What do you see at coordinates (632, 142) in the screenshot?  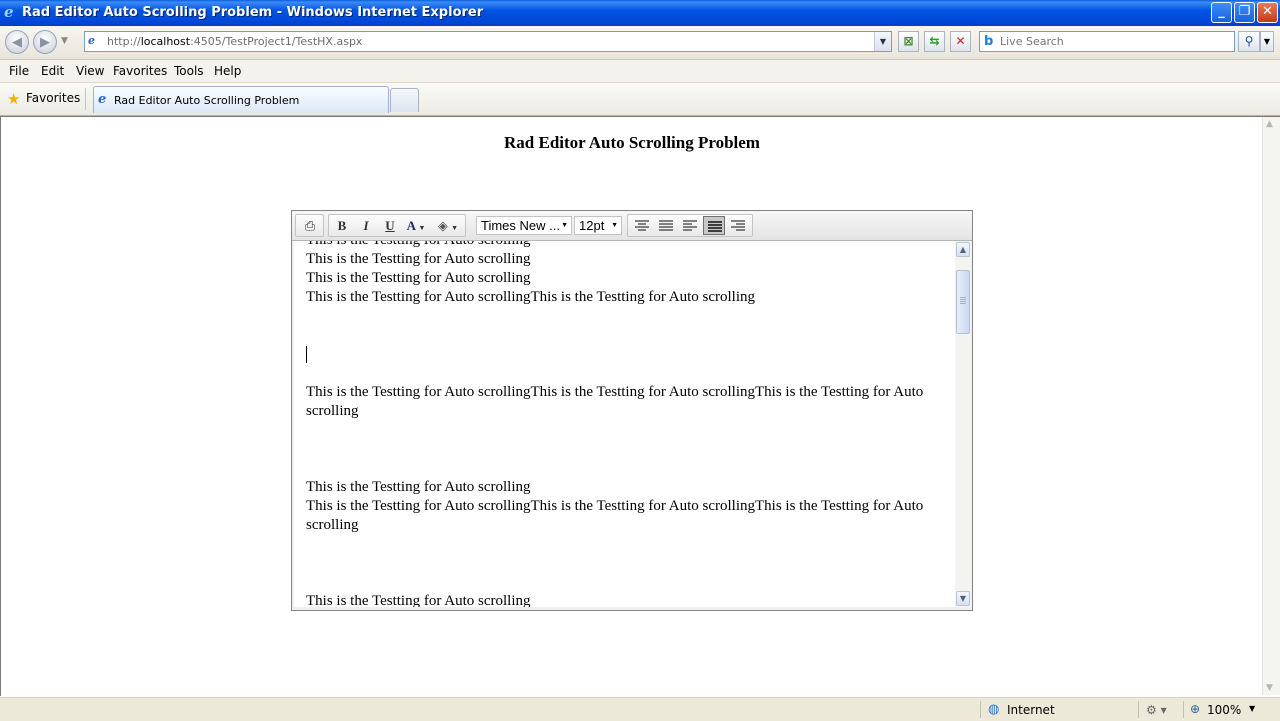 I see `page-title: Rad Editor Auto Scrolling Problem` at bounding box center [632, 142].